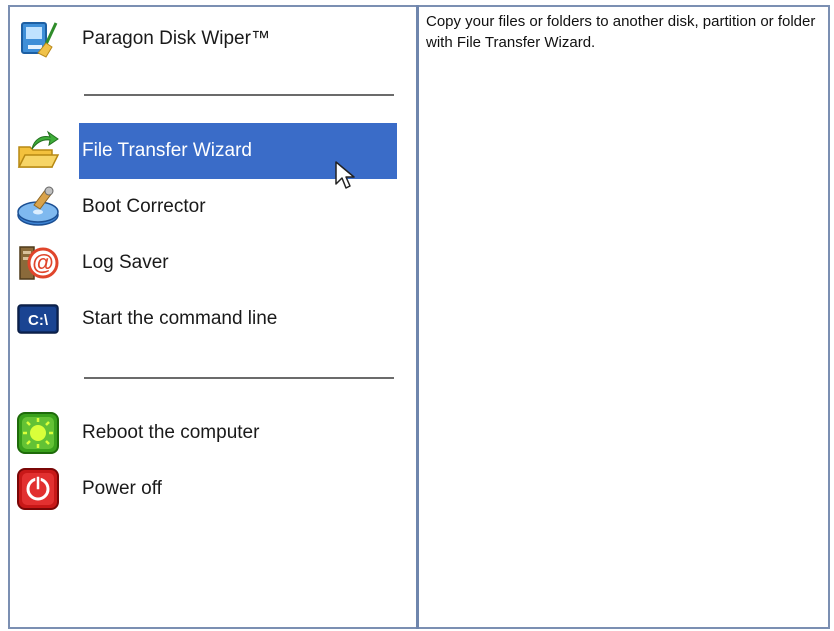 The height and width of the screenshot is (631, 834). I want to click on disk-wiper-icon, so click(38, 39).